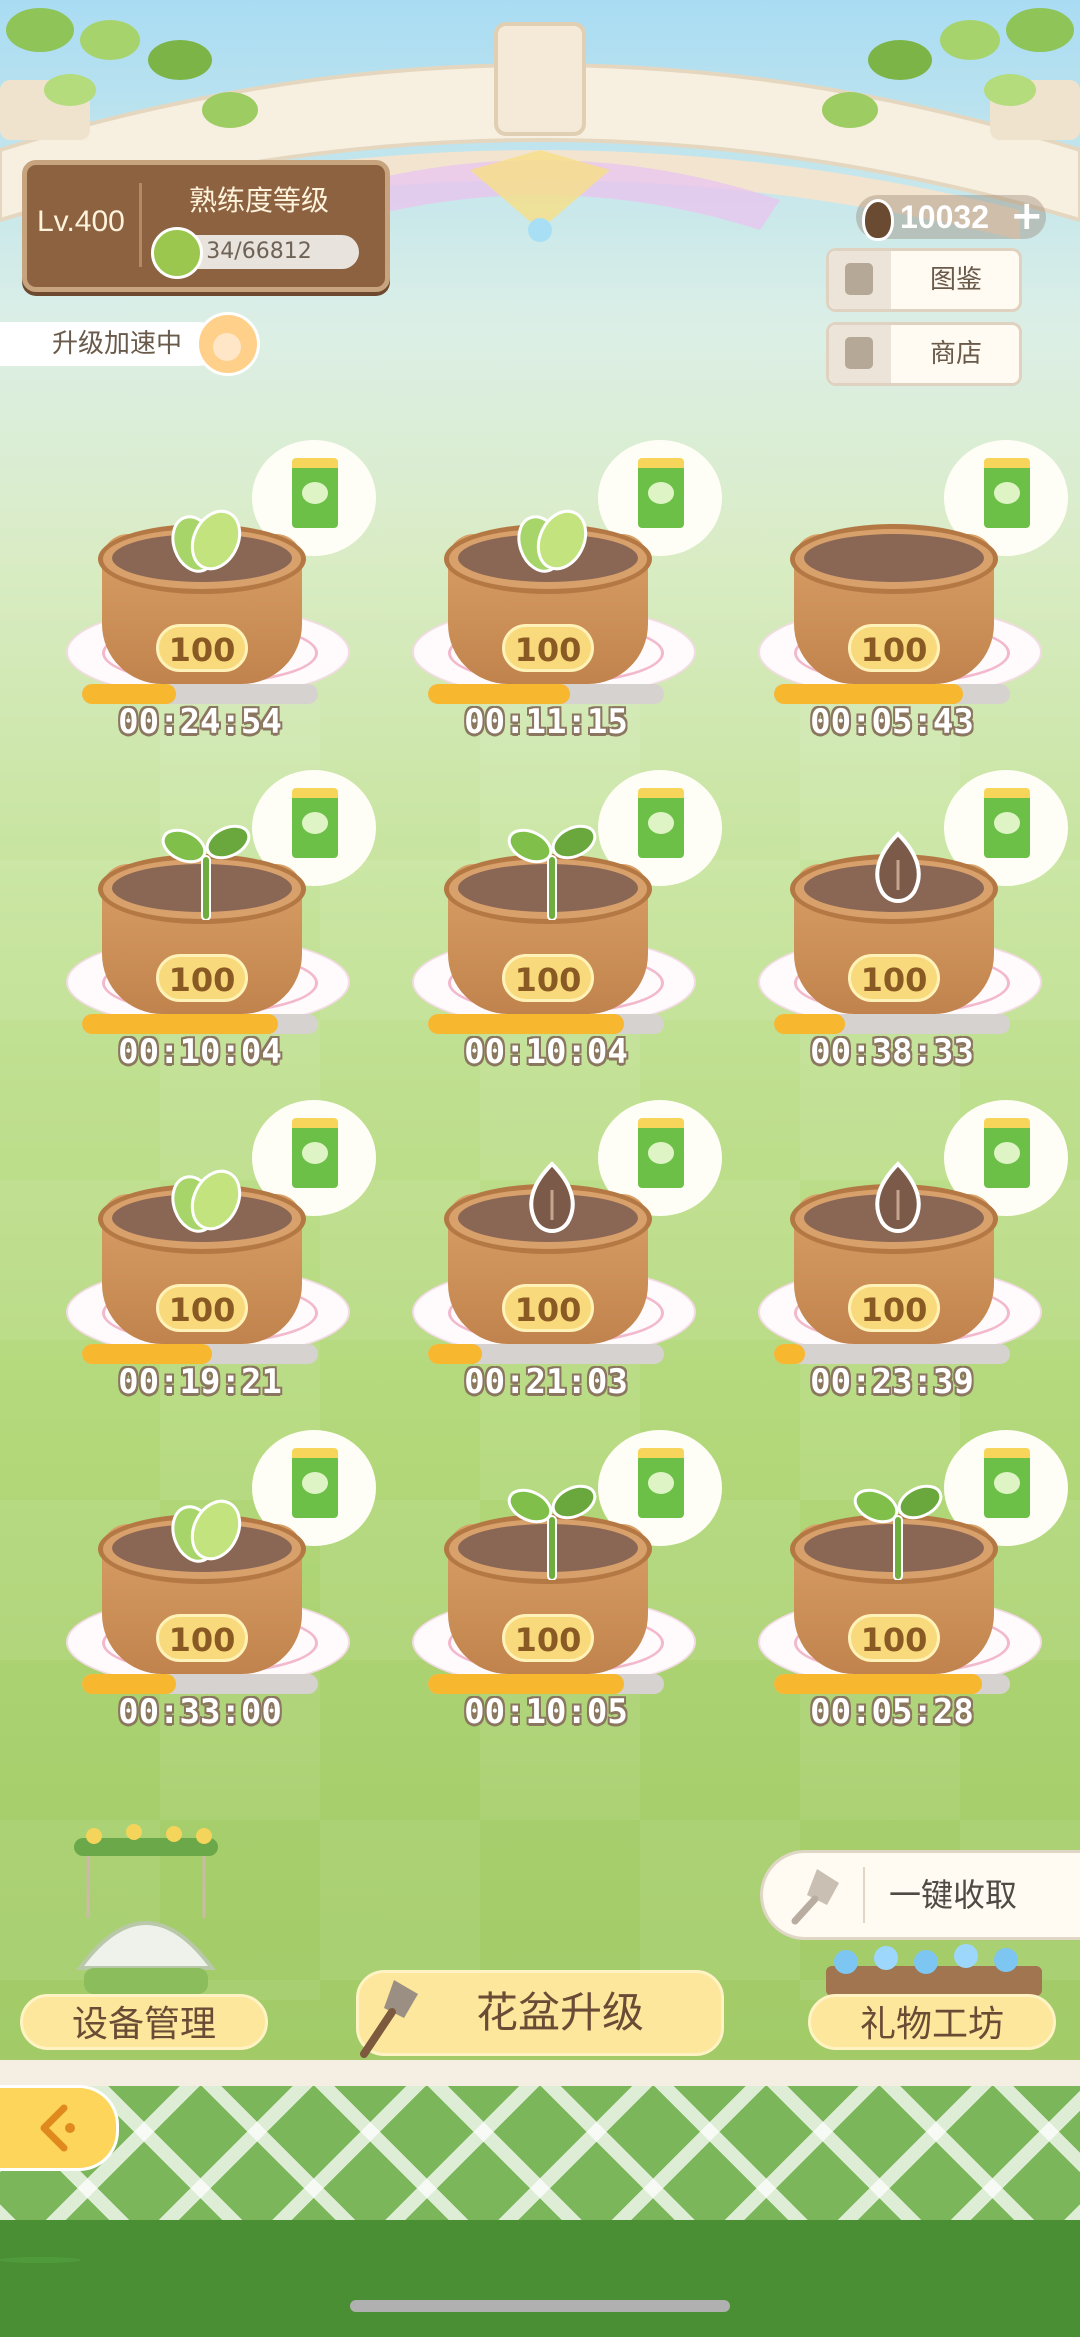 Image resolution: width=1080 pixels, height=2337 pixels. I want to click on flower-planter-icon, so click(934, 1970).